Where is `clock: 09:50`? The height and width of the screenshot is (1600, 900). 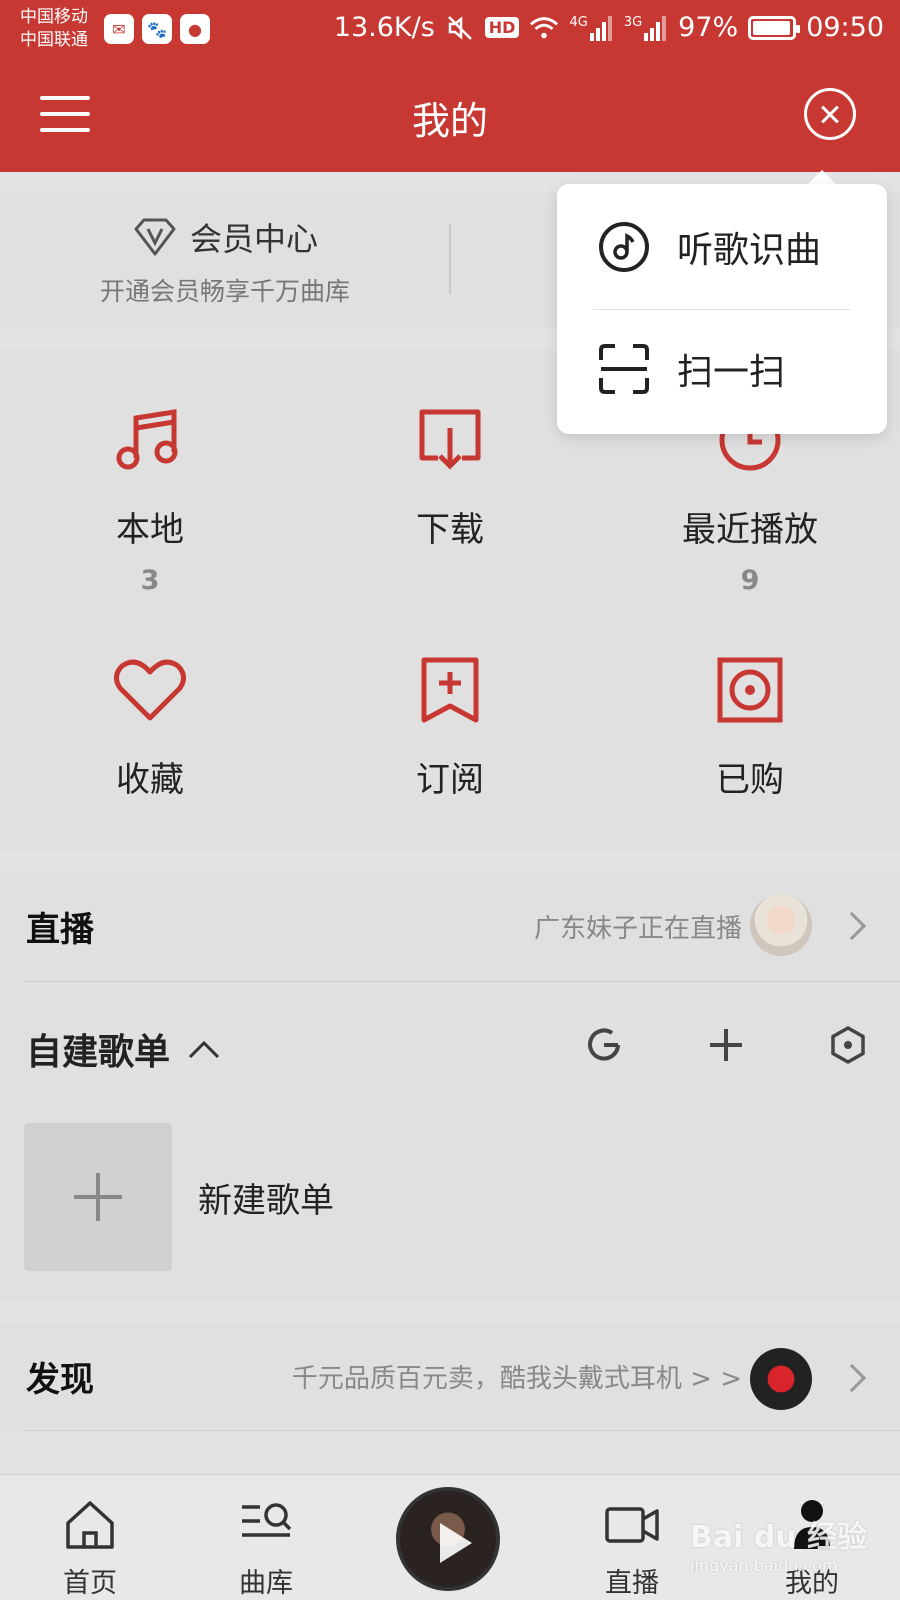 clock: 09:50 is located at coordinates (845, 27).